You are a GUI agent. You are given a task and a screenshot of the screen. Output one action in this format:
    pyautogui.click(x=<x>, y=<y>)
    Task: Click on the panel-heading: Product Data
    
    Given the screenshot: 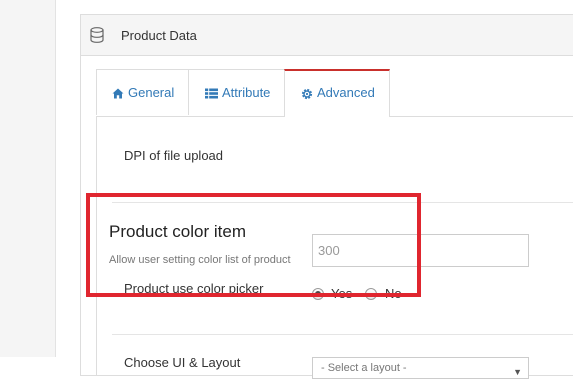 What is the action you would take?
    pyautogui.click(x=327, y=35)
    